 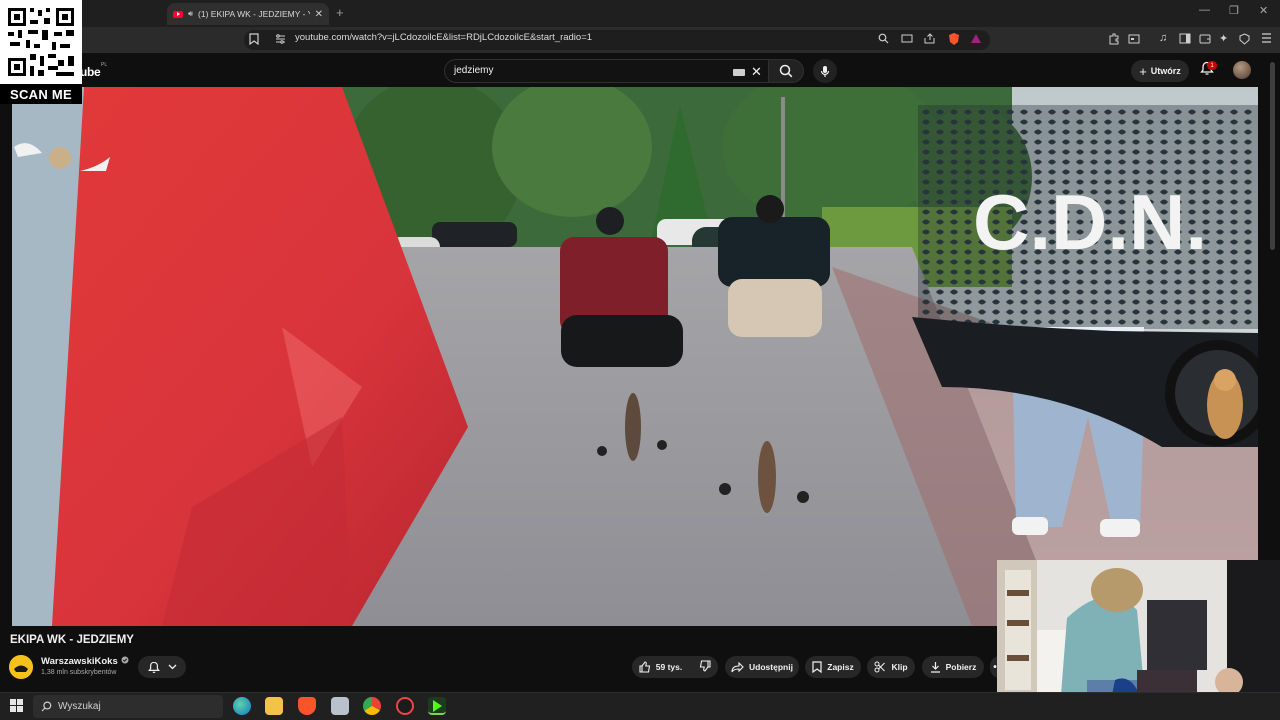 What do you see at coordinates (1114, 40) in the screenshot?
I see `extensions-icon` at bounding box center [1114, 40].